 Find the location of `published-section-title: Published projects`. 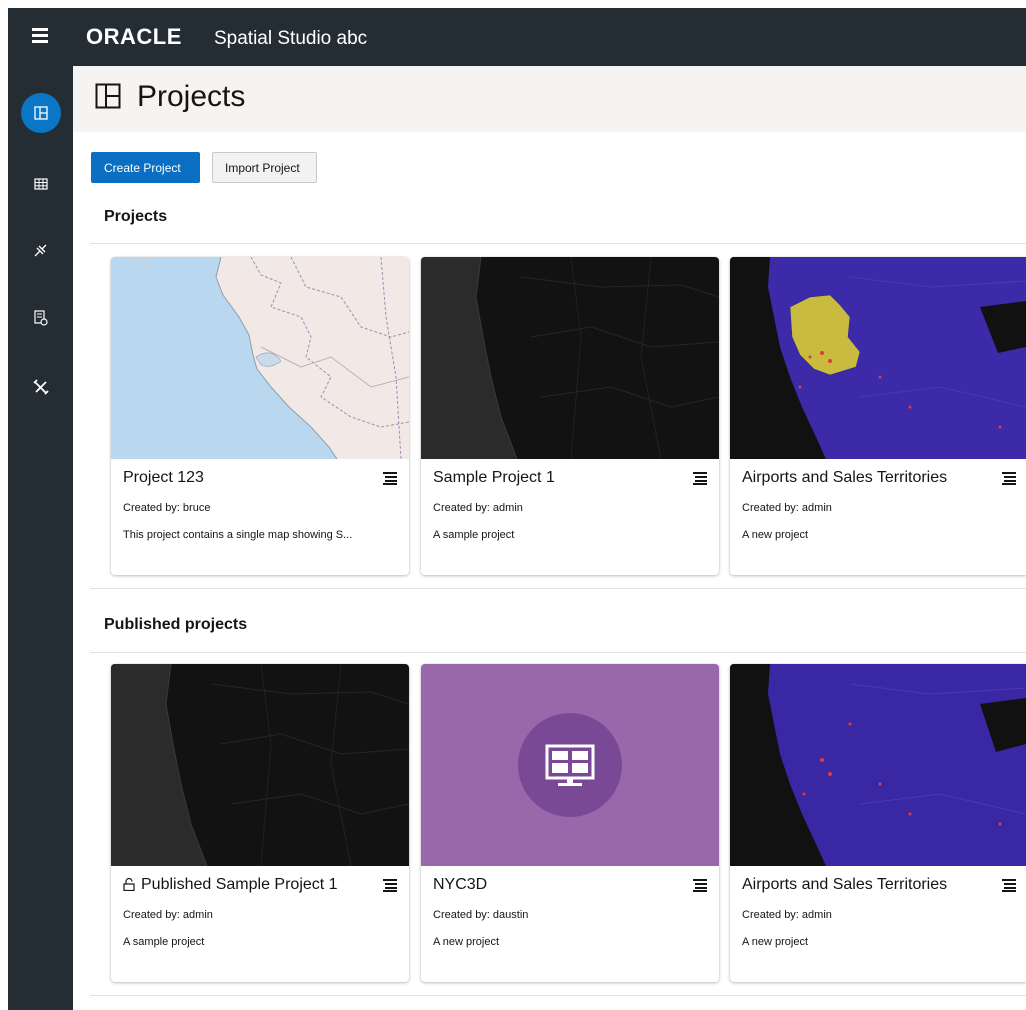

published-section-title: Published projects is located at coordinates (176, 624).